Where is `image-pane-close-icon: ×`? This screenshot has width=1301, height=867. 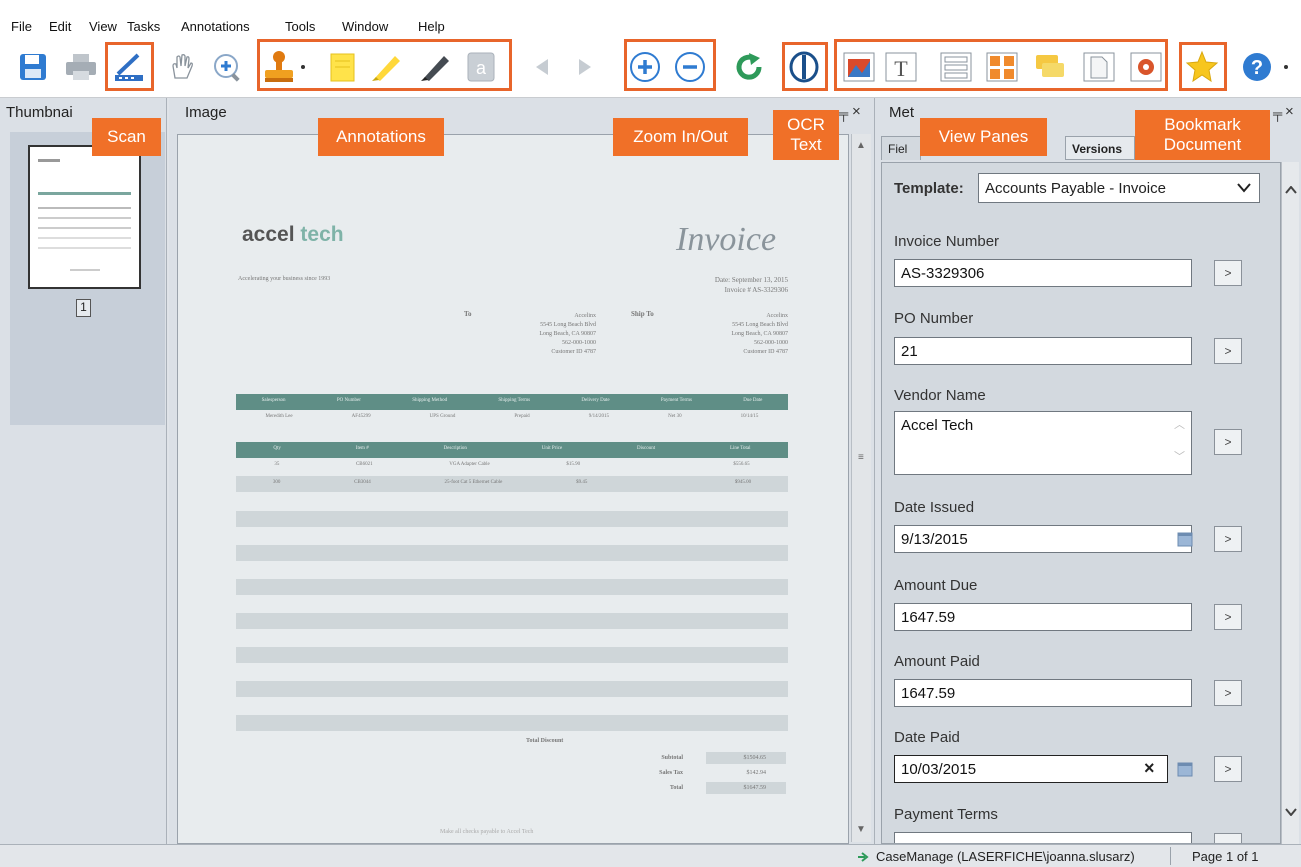 image-pane-close-icon: × is located at coordinates (856, 111).